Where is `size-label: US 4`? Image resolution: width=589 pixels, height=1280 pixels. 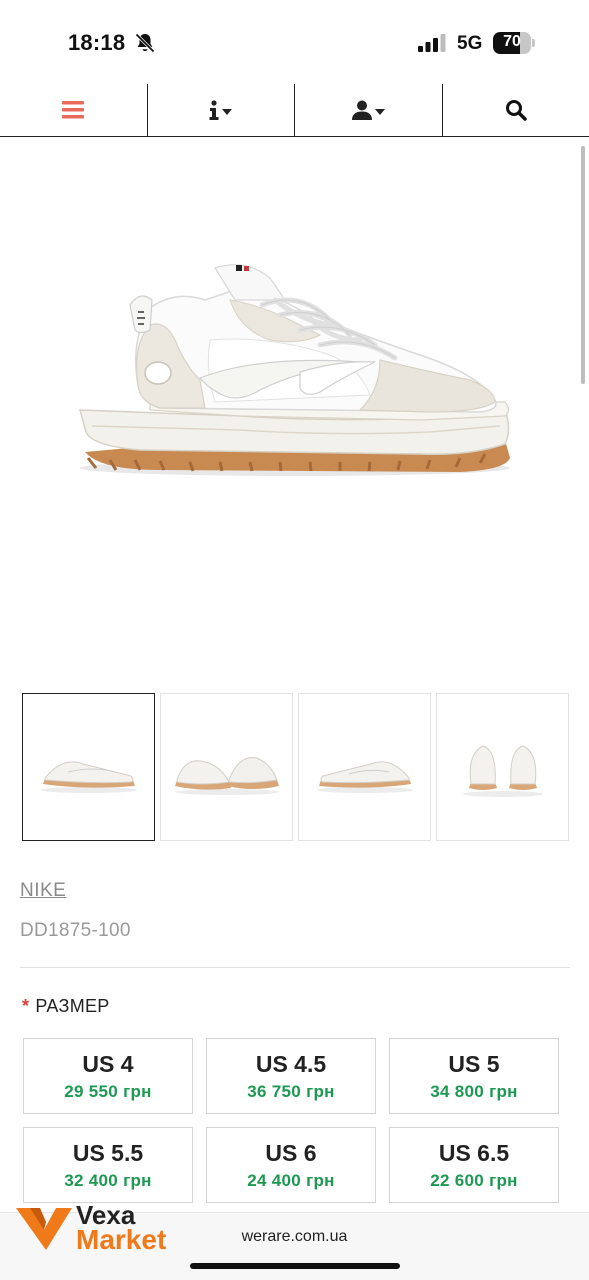 size-label: US 4 is located at coordinates (108, 1064).